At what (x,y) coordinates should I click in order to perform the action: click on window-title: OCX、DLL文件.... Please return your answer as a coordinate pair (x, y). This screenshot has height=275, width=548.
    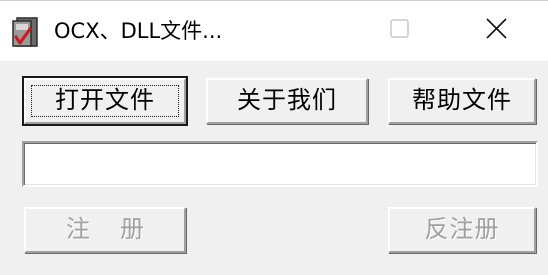
    Looking at the image, I should click on (138, 31).